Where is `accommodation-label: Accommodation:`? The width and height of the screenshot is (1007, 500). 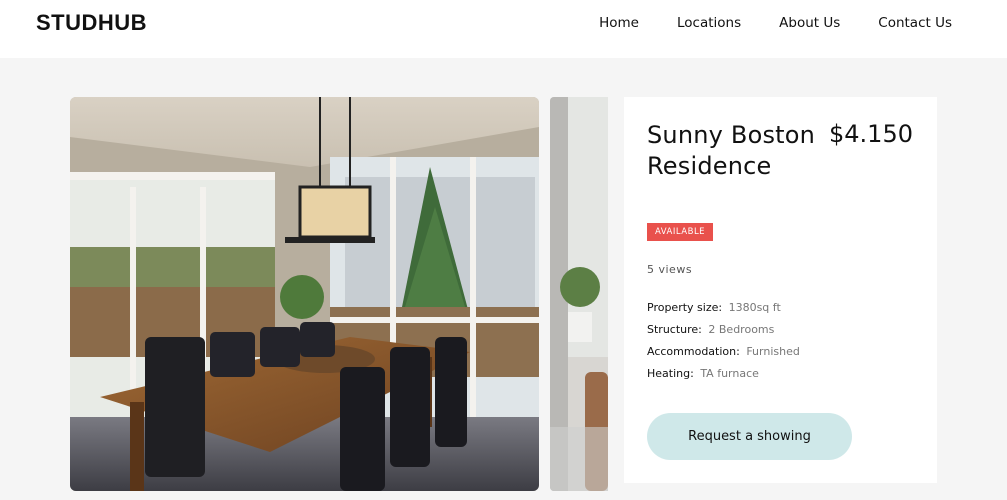 accommodation-label: Accommodation: is located at coordinates (693, 351).